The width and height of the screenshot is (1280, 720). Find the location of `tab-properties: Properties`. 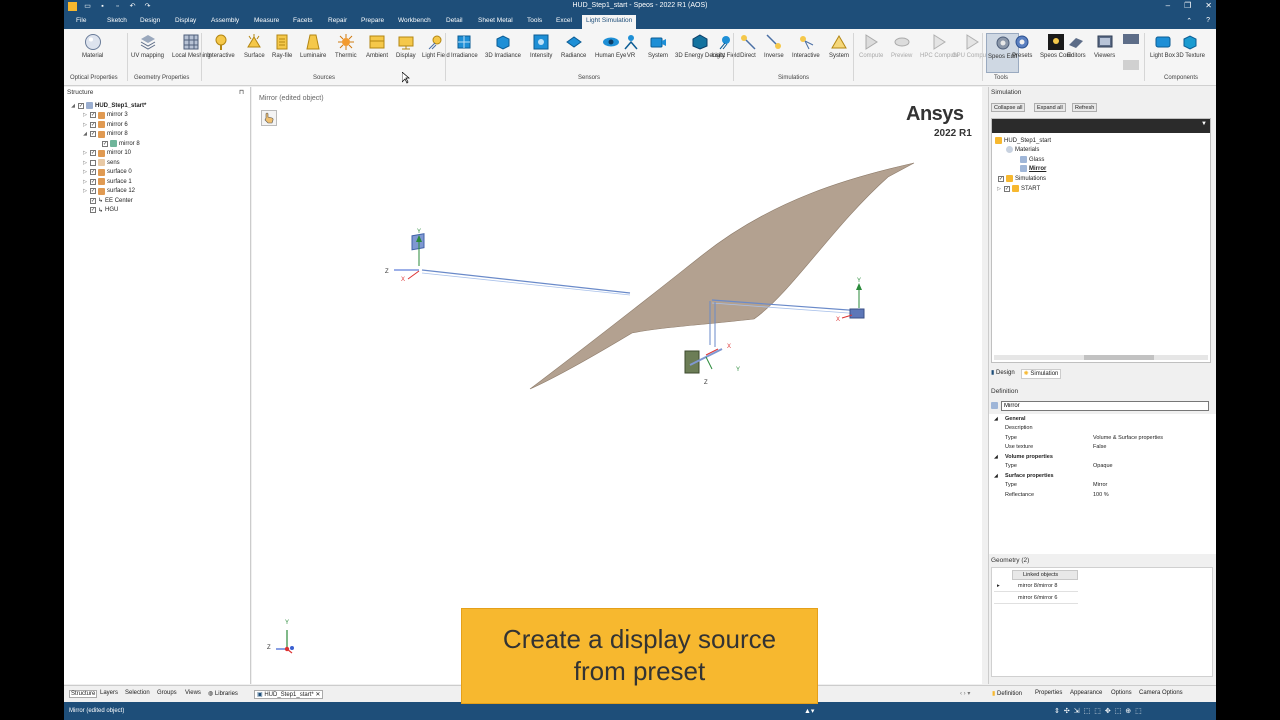

tab-properties: Properties is located at coordinates (1048, 693).